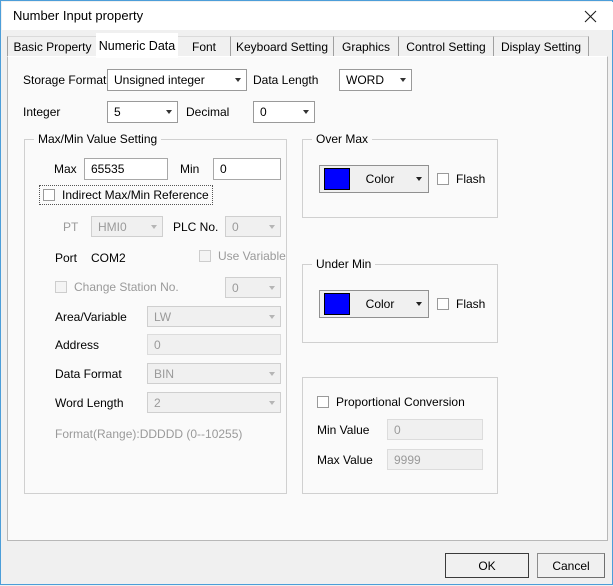  I want to click on pt-label: PT, so click(71, 227).